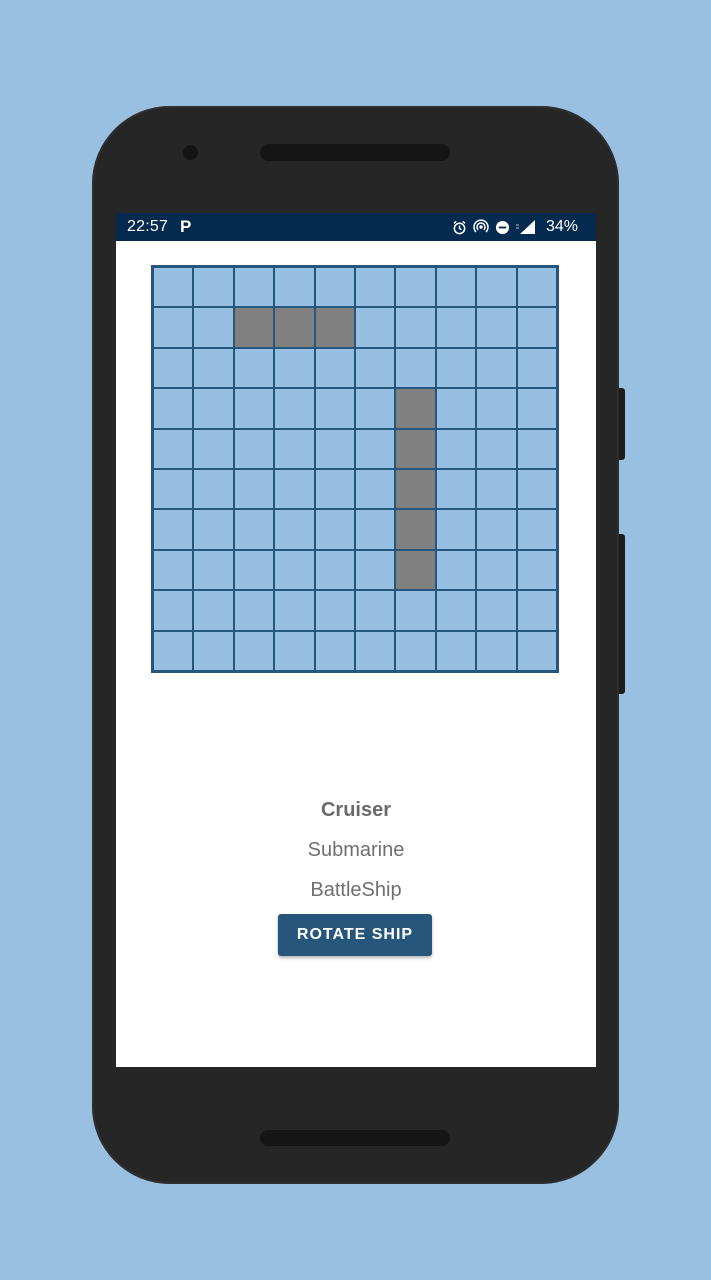 The width and height of the screenshot is (711, 1280). What do you see at coordinates (355, 935) in the screenshot?
I see `rotate-ship-button: ROTATE SHIP` at bounding box center [355, 935].